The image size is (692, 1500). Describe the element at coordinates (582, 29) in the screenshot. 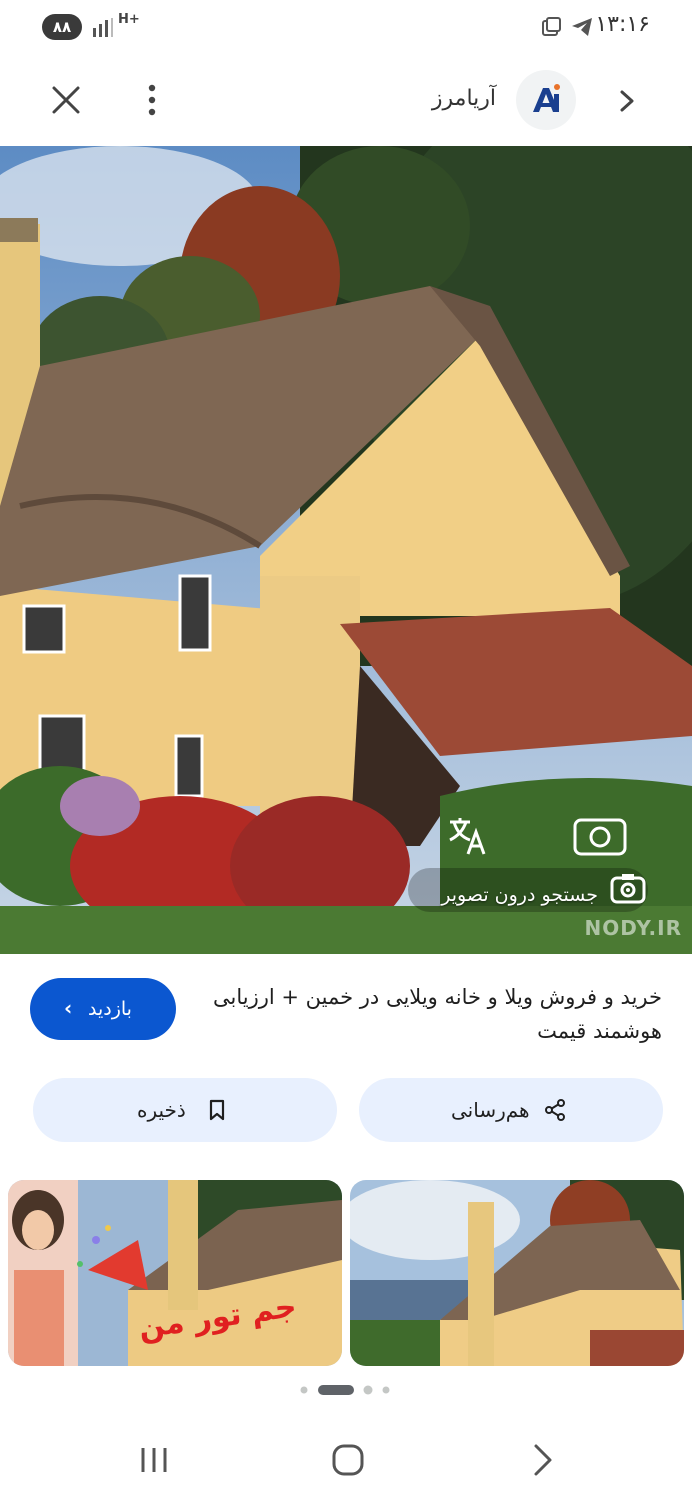

I see `telegram-icon` at that location.